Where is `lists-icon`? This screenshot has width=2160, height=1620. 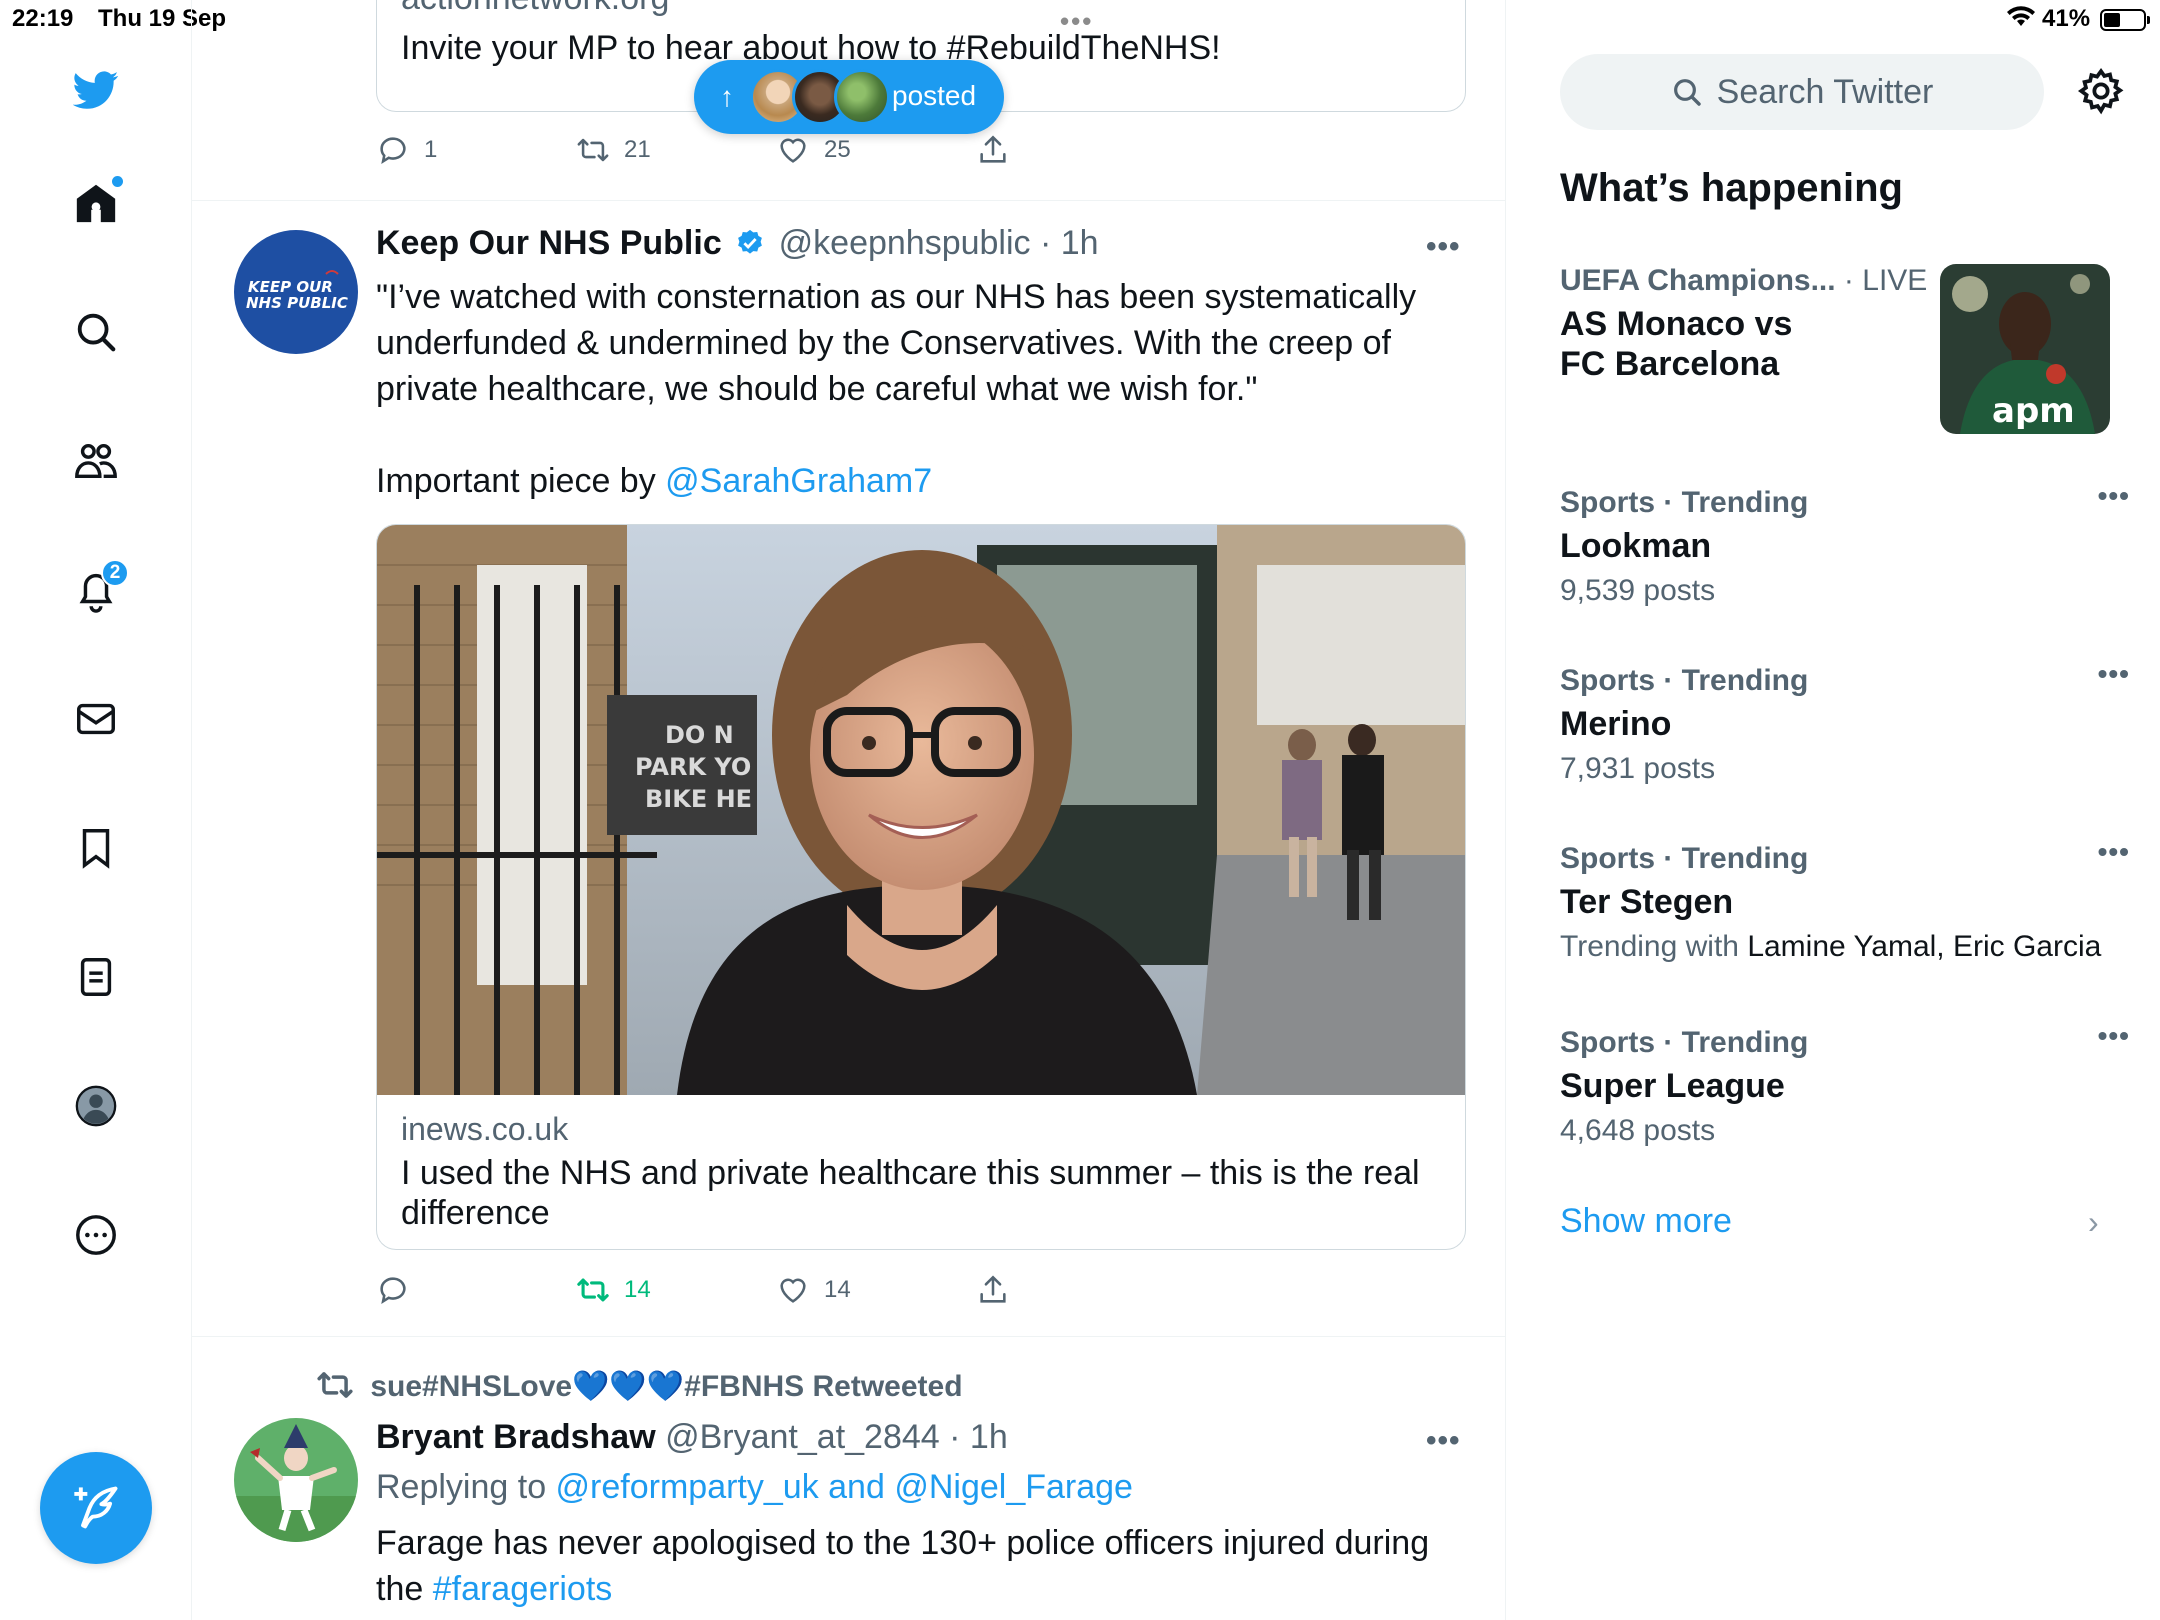 lists-icon is located at coordinates (96, 977).